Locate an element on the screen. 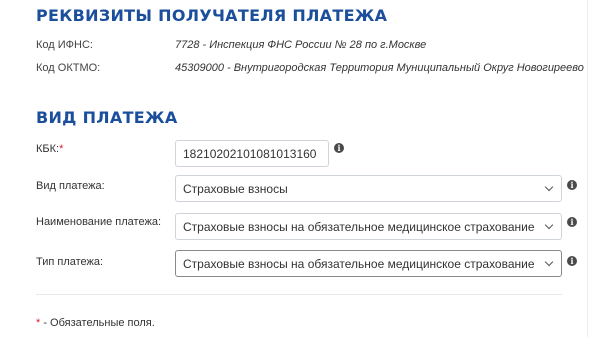 The image size is (600, 337). kbk-label: КБК:* is located at coordinates (49, 149).